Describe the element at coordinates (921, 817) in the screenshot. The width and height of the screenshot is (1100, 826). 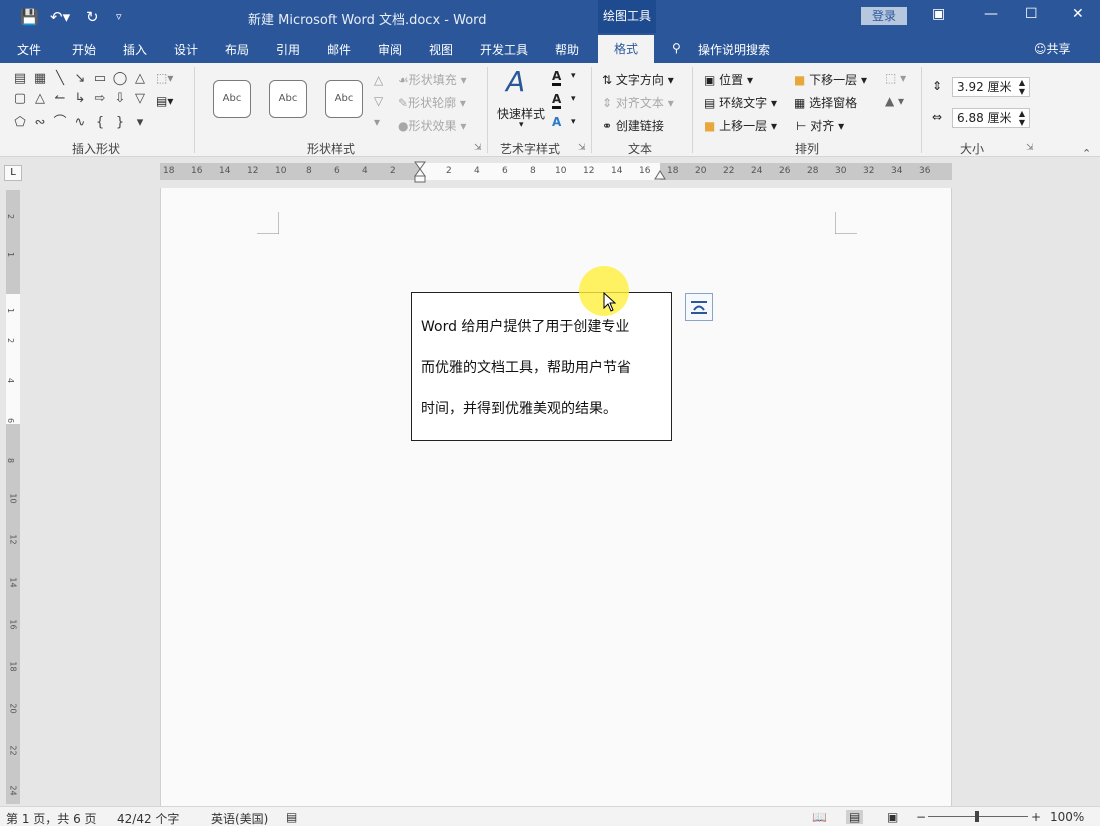
I see `zoom-out-icon: −` at that location.